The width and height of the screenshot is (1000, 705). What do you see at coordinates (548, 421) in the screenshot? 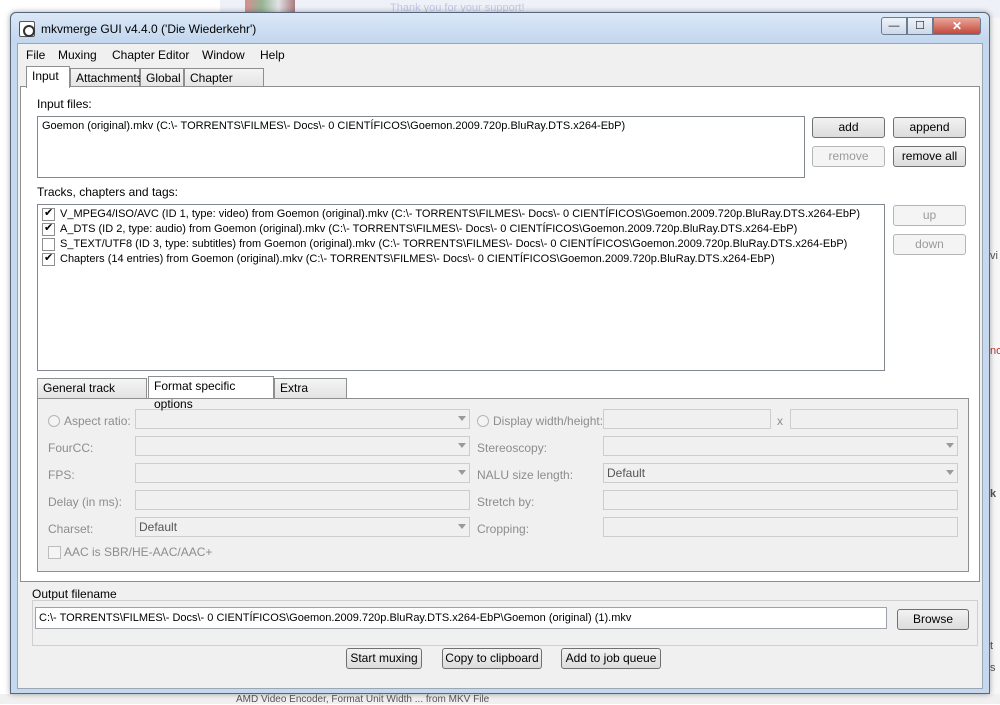
I see `display-wh-label: Display width/height:` at bounding box center [548, 421].